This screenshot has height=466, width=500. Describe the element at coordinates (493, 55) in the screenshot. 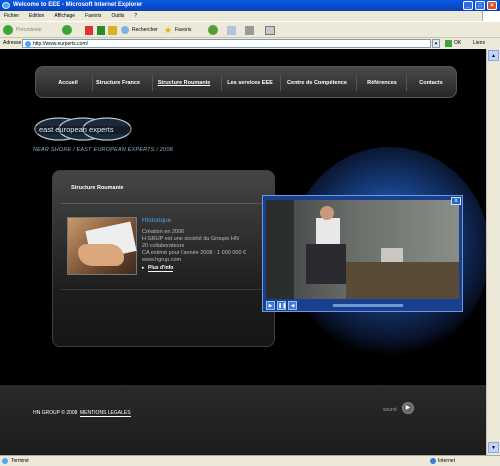

I see `scroll-up-icon: ▲` at that location.